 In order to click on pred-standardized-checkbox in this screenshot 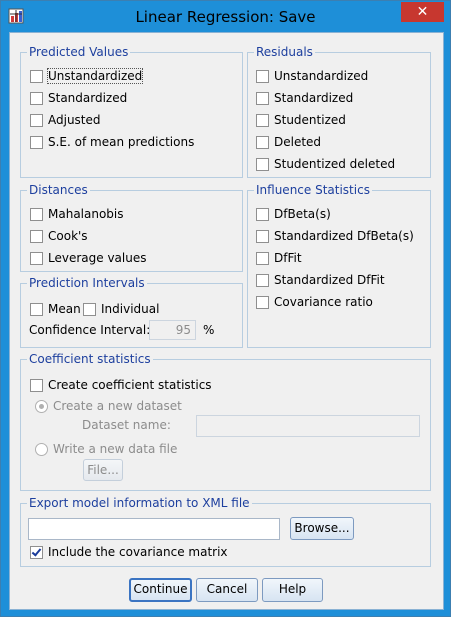, I will do `click(36, 98)`.